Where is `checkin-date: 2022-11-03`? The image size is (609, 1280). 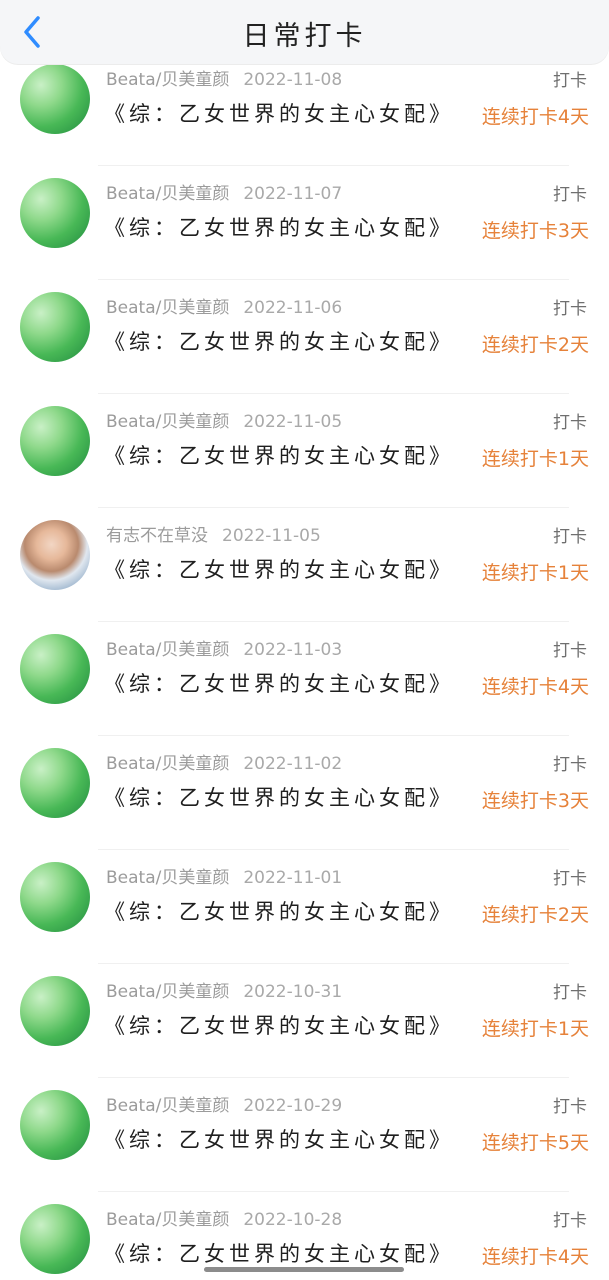
checkin-date: 2022-11-03 is located at coordinates (293, 650).